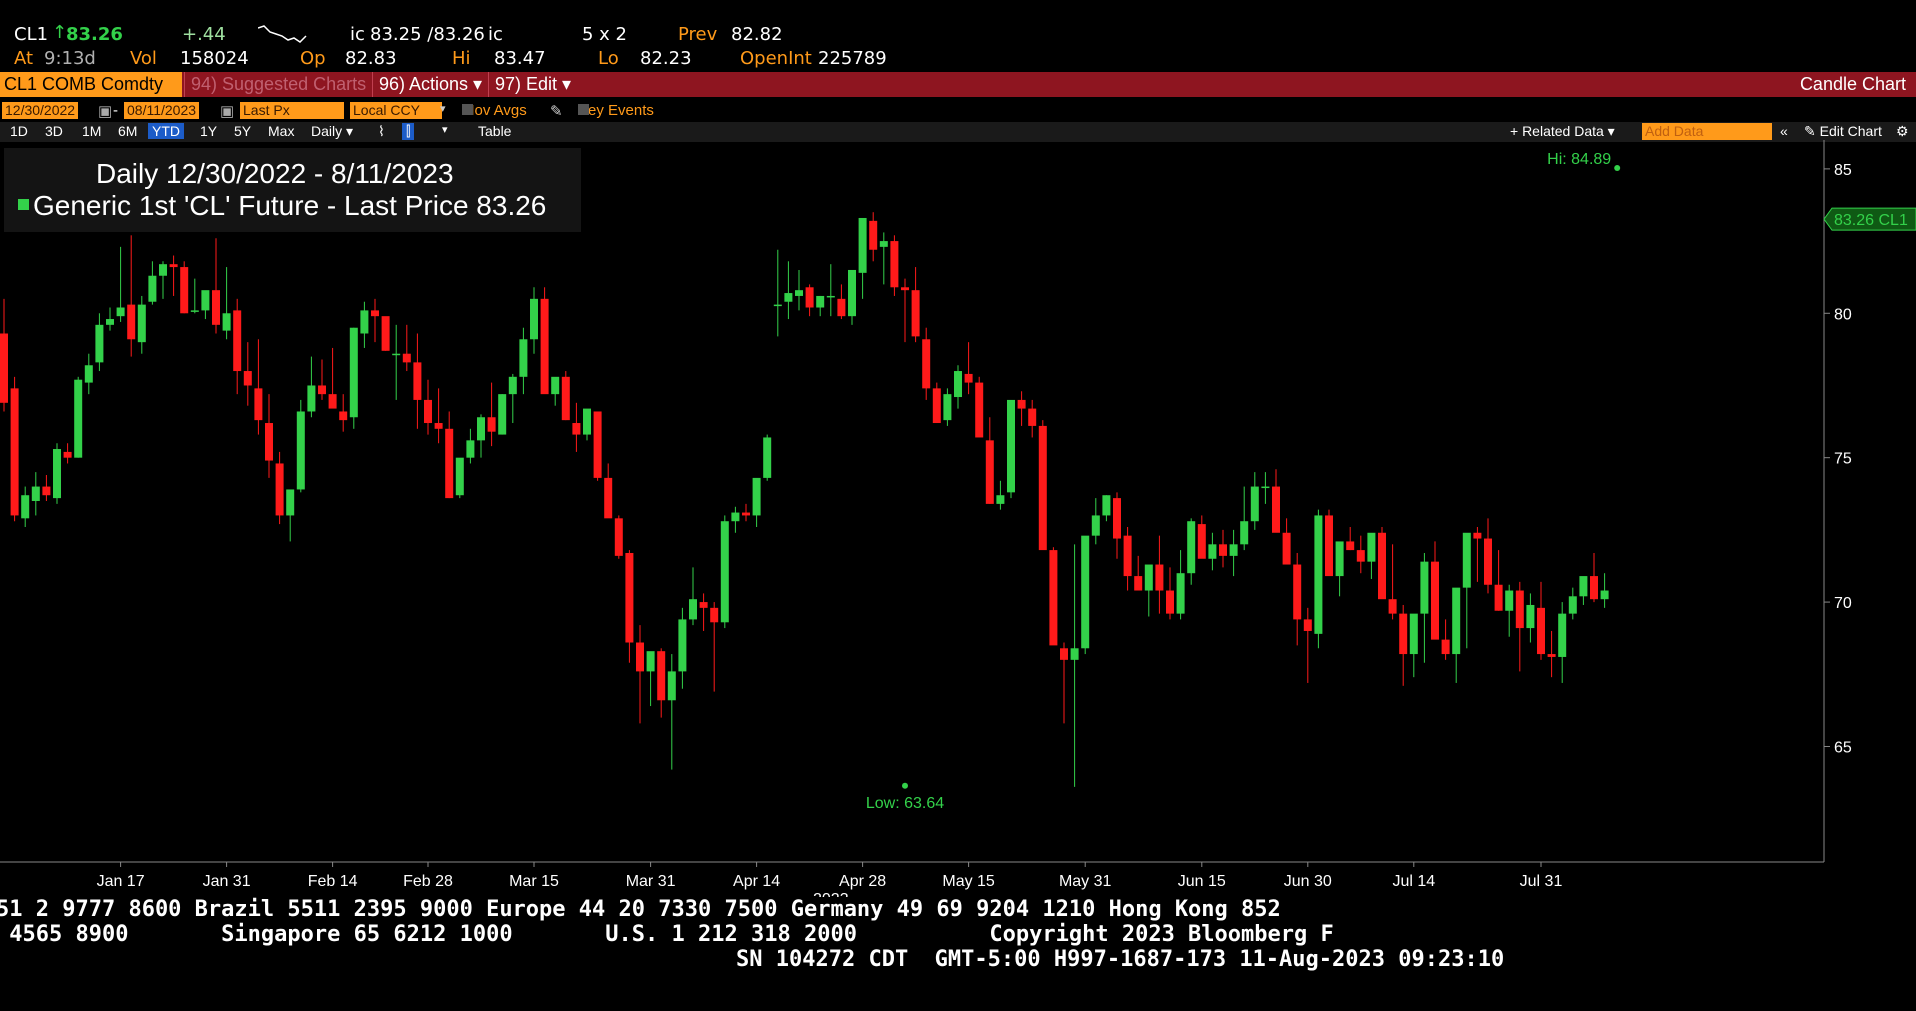 The height and width of the screenshot is (1011, 1916). Describe the element at coordinates (208, 131) in the screenshot. I see `range-1y: 1Y` at that location.